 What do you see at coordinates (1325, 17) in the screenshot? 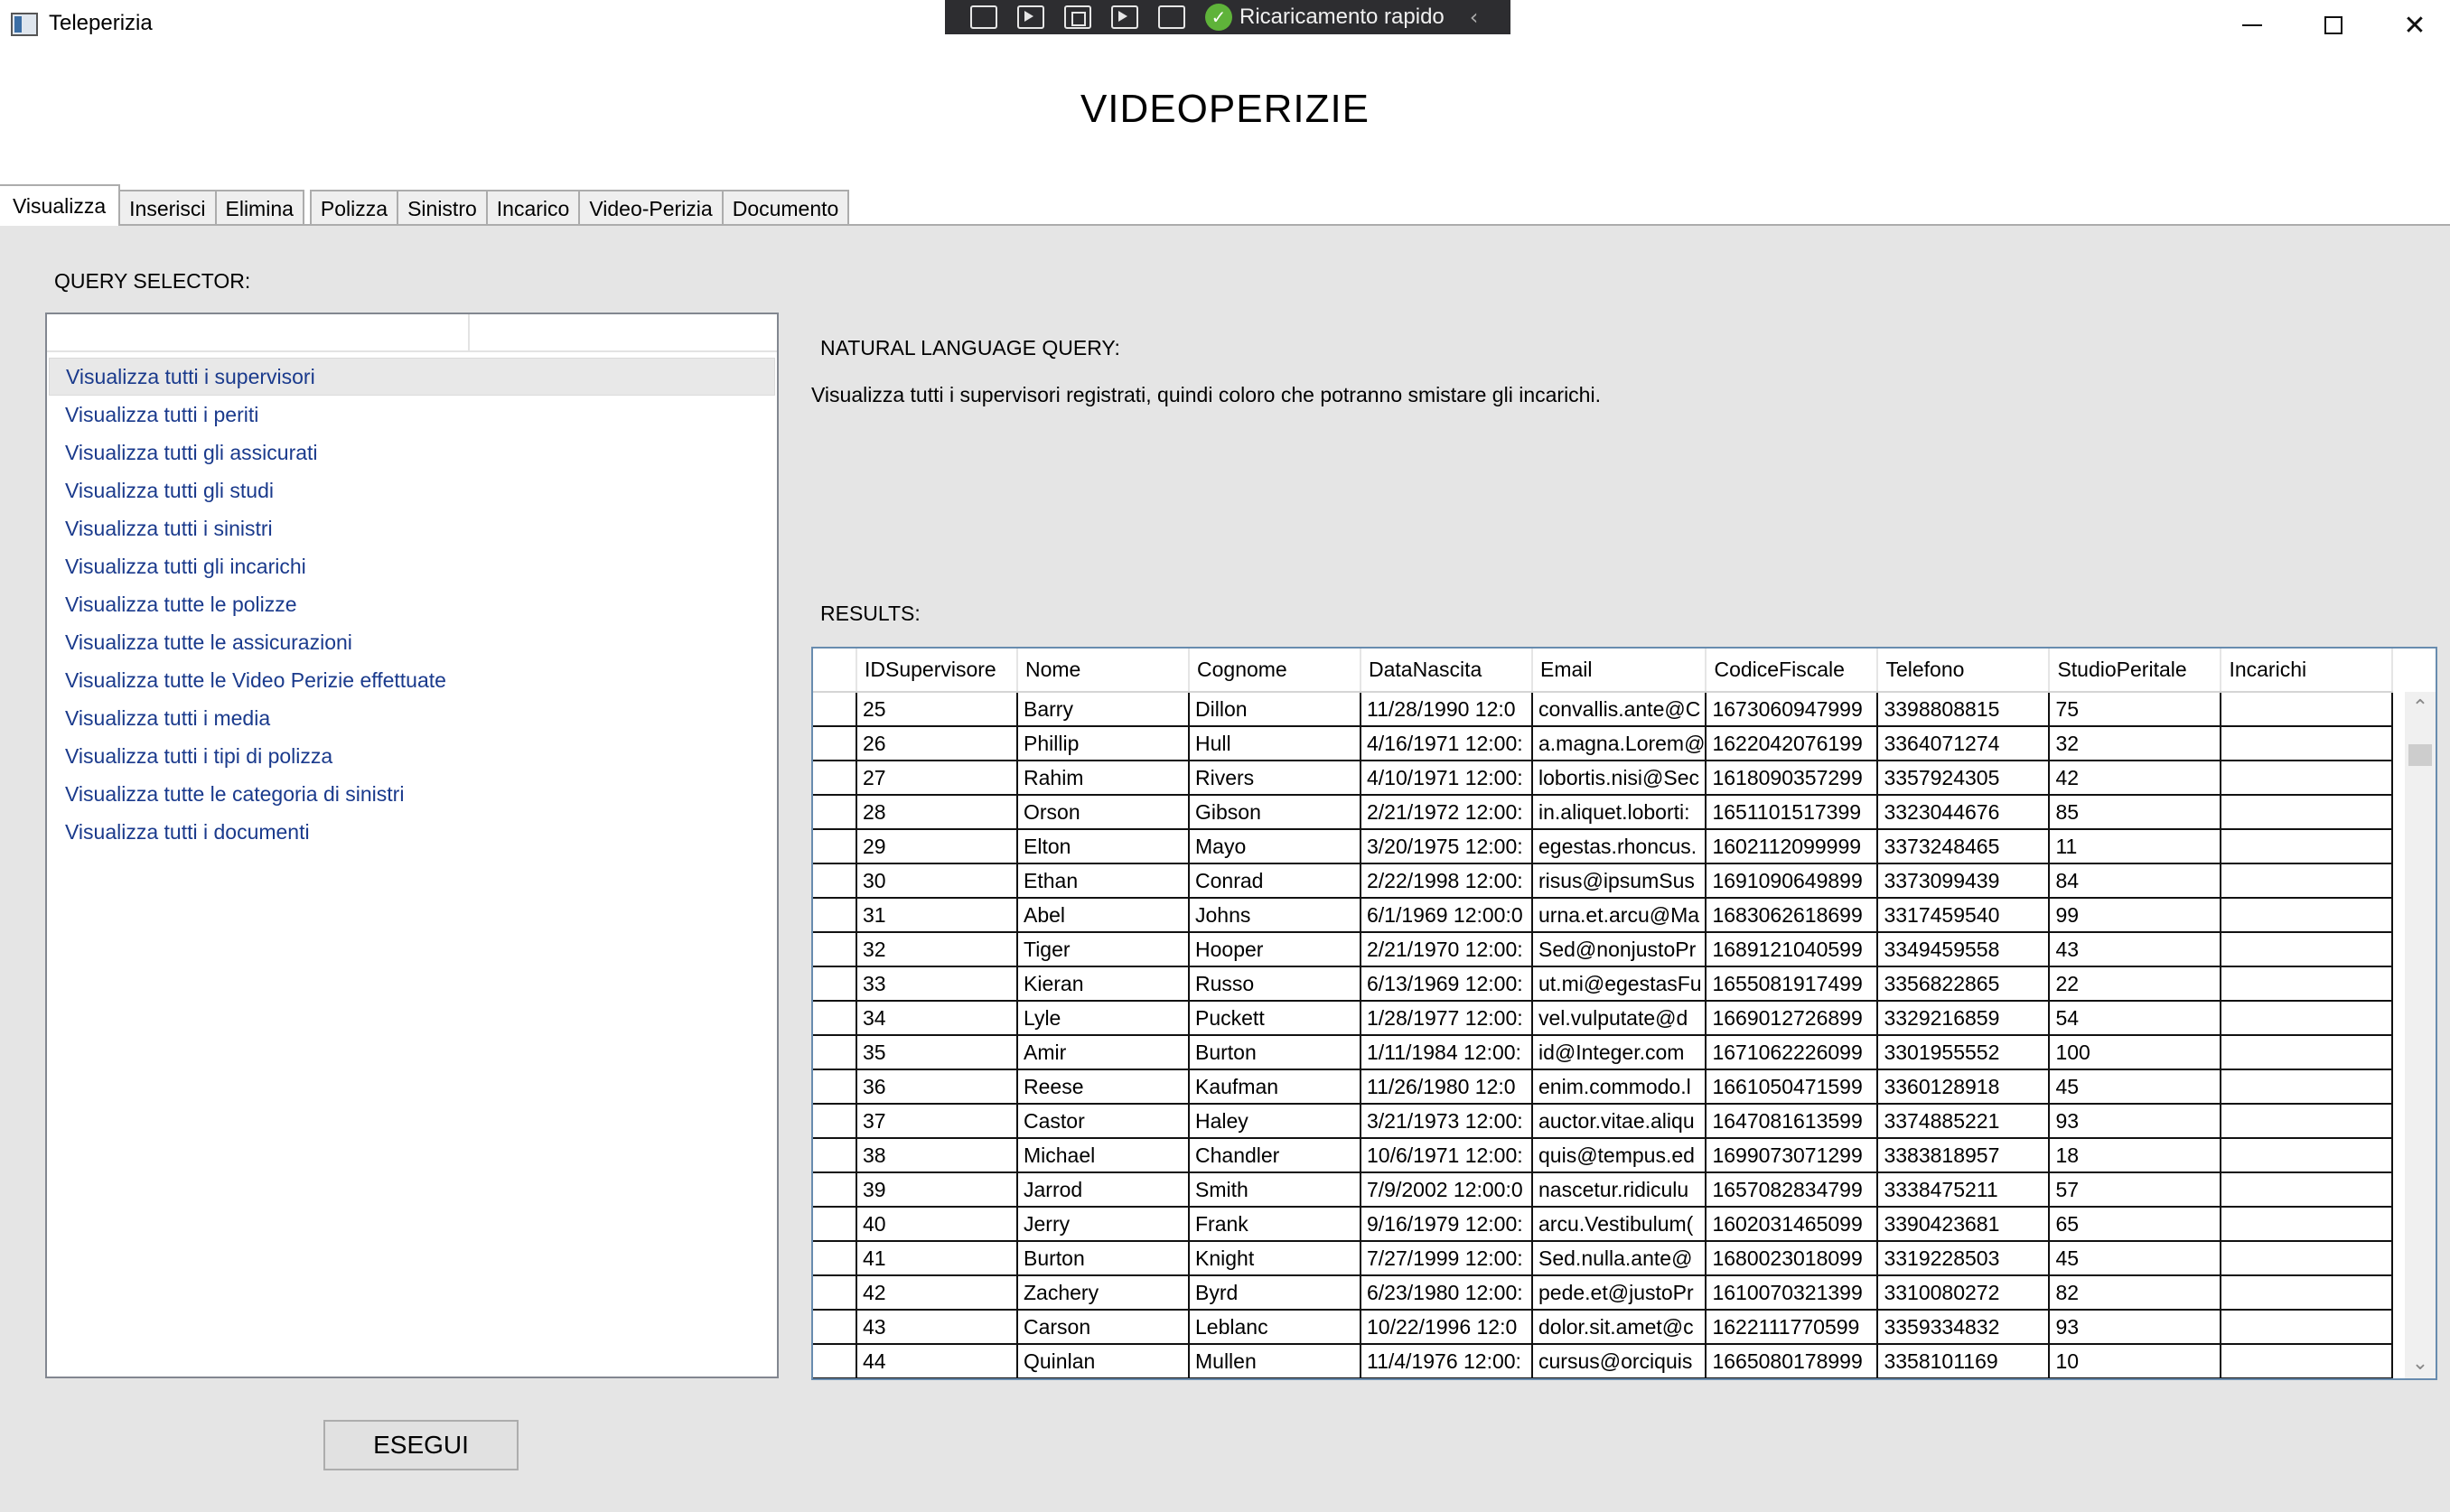
I see `hot-reload-status: ✓ Ricaricamento rapido` at bounding box center [1325, 17].